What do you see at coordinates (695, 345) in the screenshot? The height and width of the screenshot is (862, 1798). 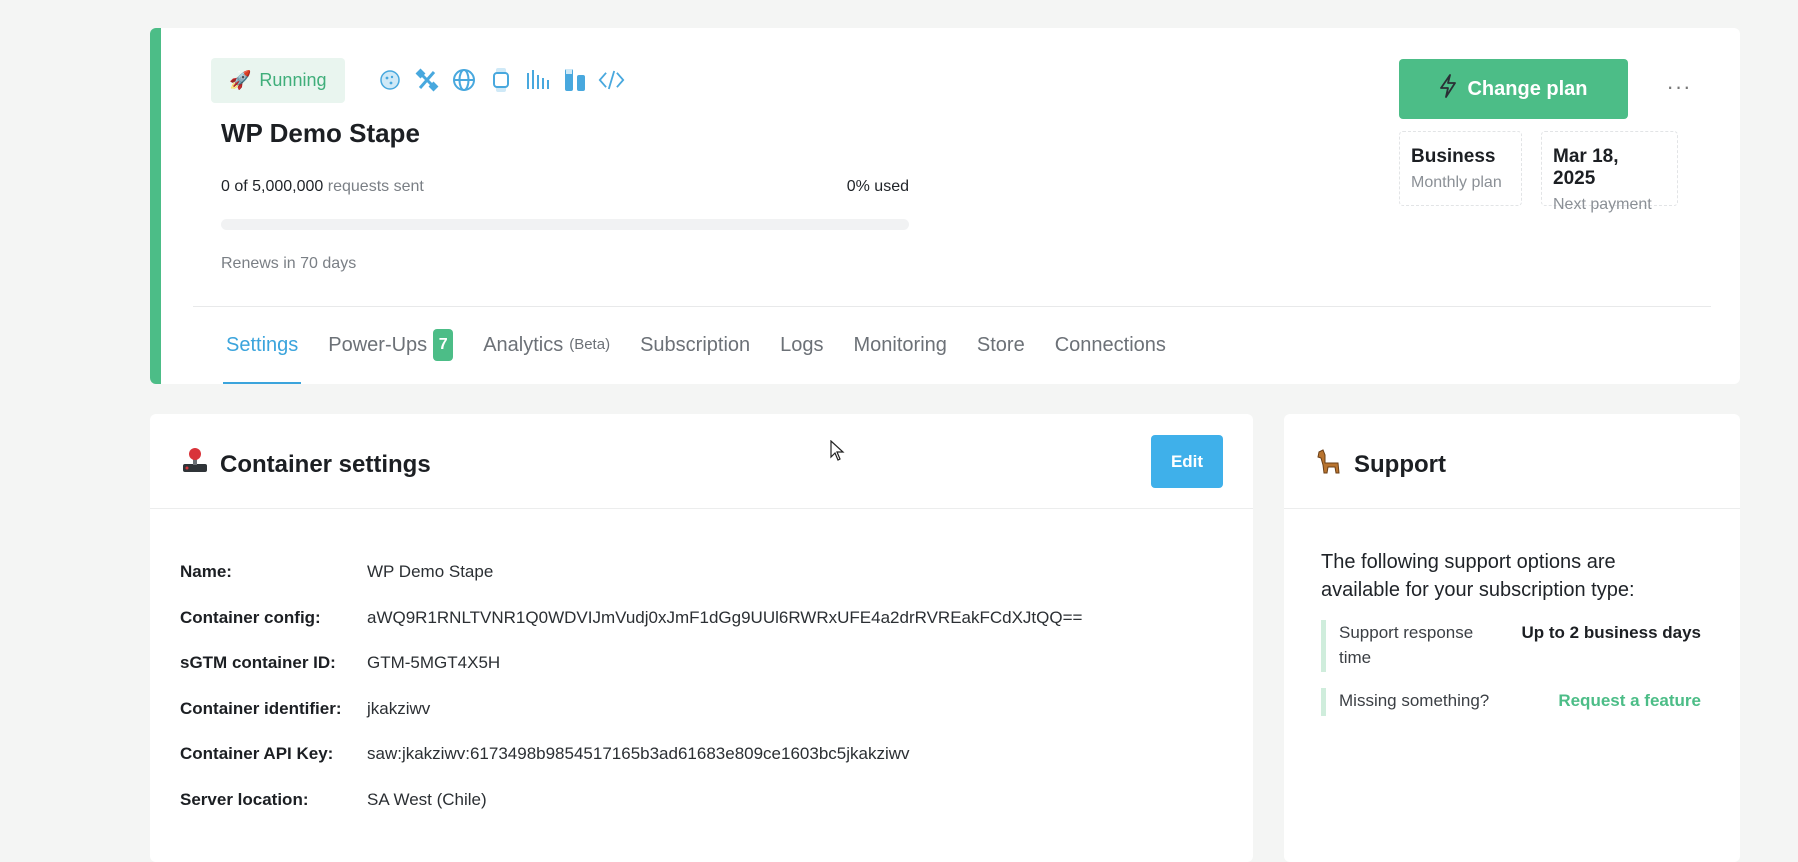 I see `tab-label: Subscription` at bounding box center [695, 345].